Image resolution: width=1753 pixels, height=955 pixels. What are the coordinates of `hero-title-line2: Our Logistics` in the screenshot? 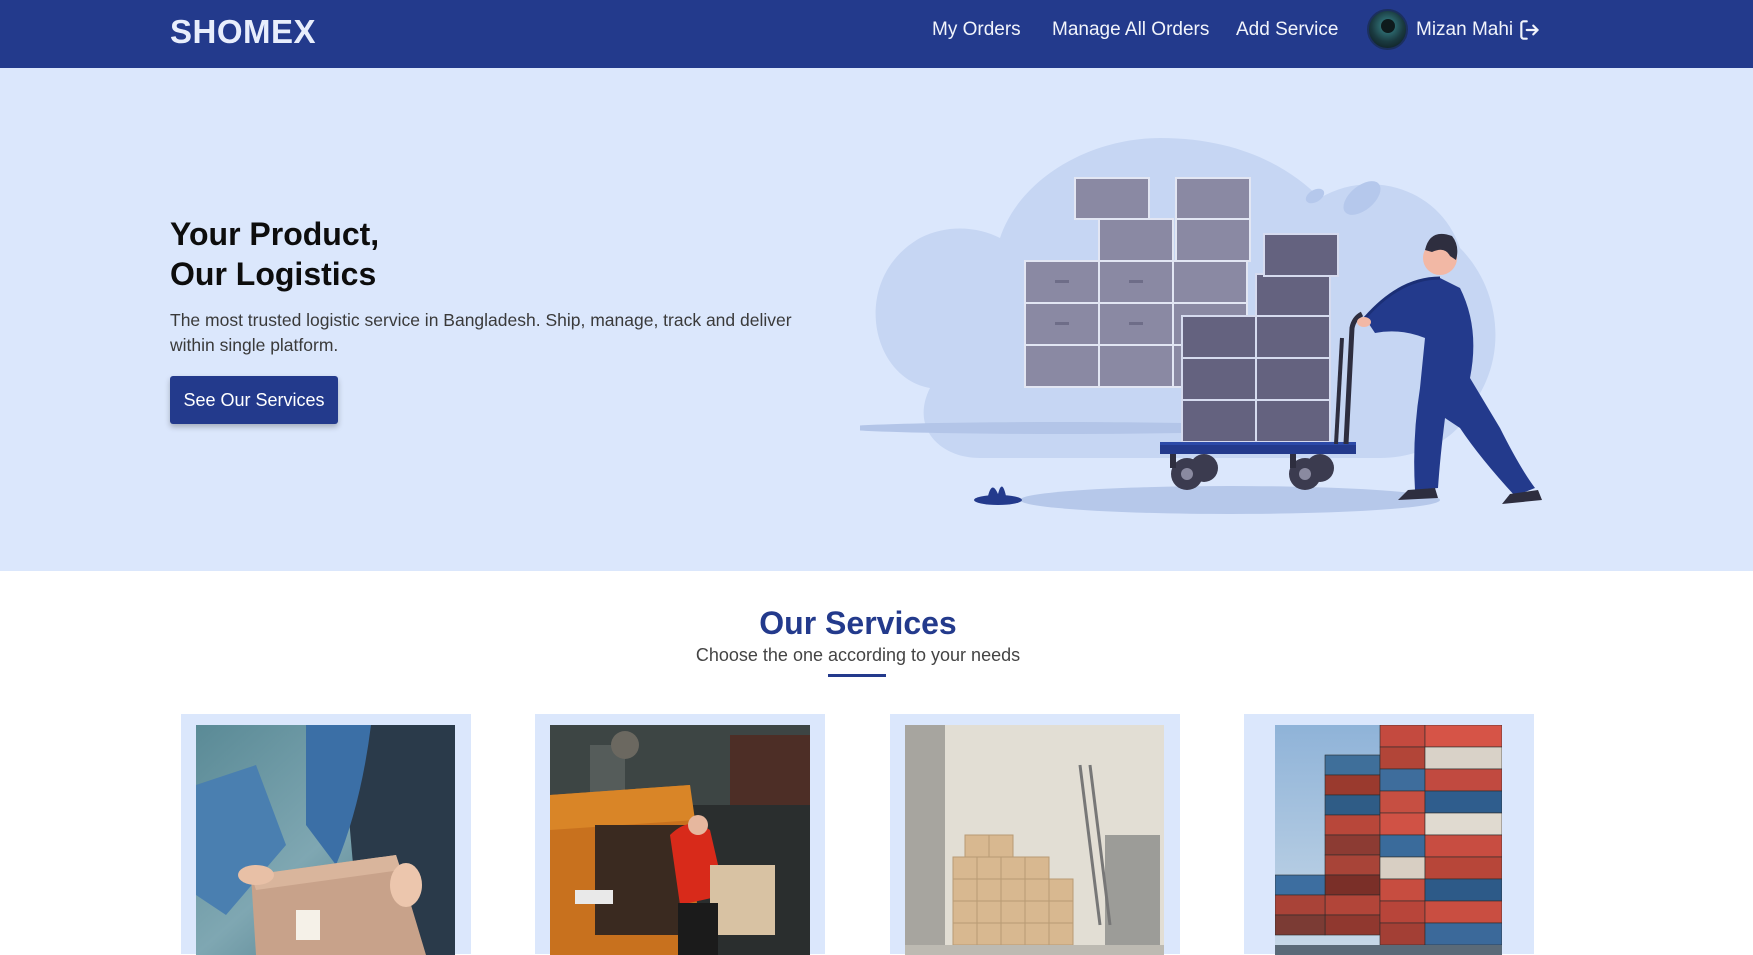 It's located at (273, 274).